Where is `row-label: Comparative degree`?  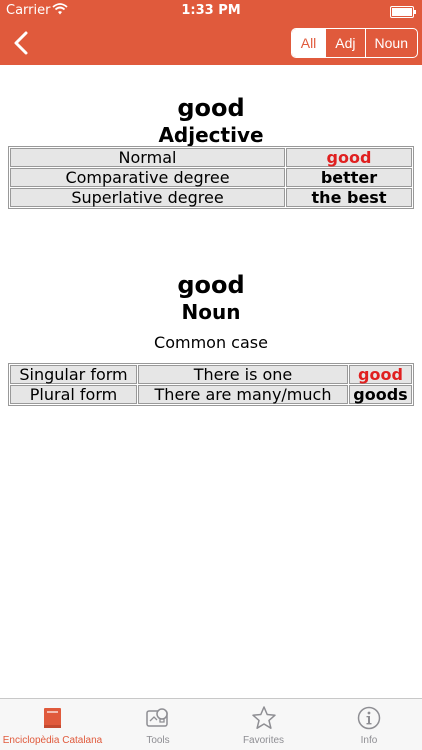 row-label: Comparative degree is located at coordinates (147, 177).